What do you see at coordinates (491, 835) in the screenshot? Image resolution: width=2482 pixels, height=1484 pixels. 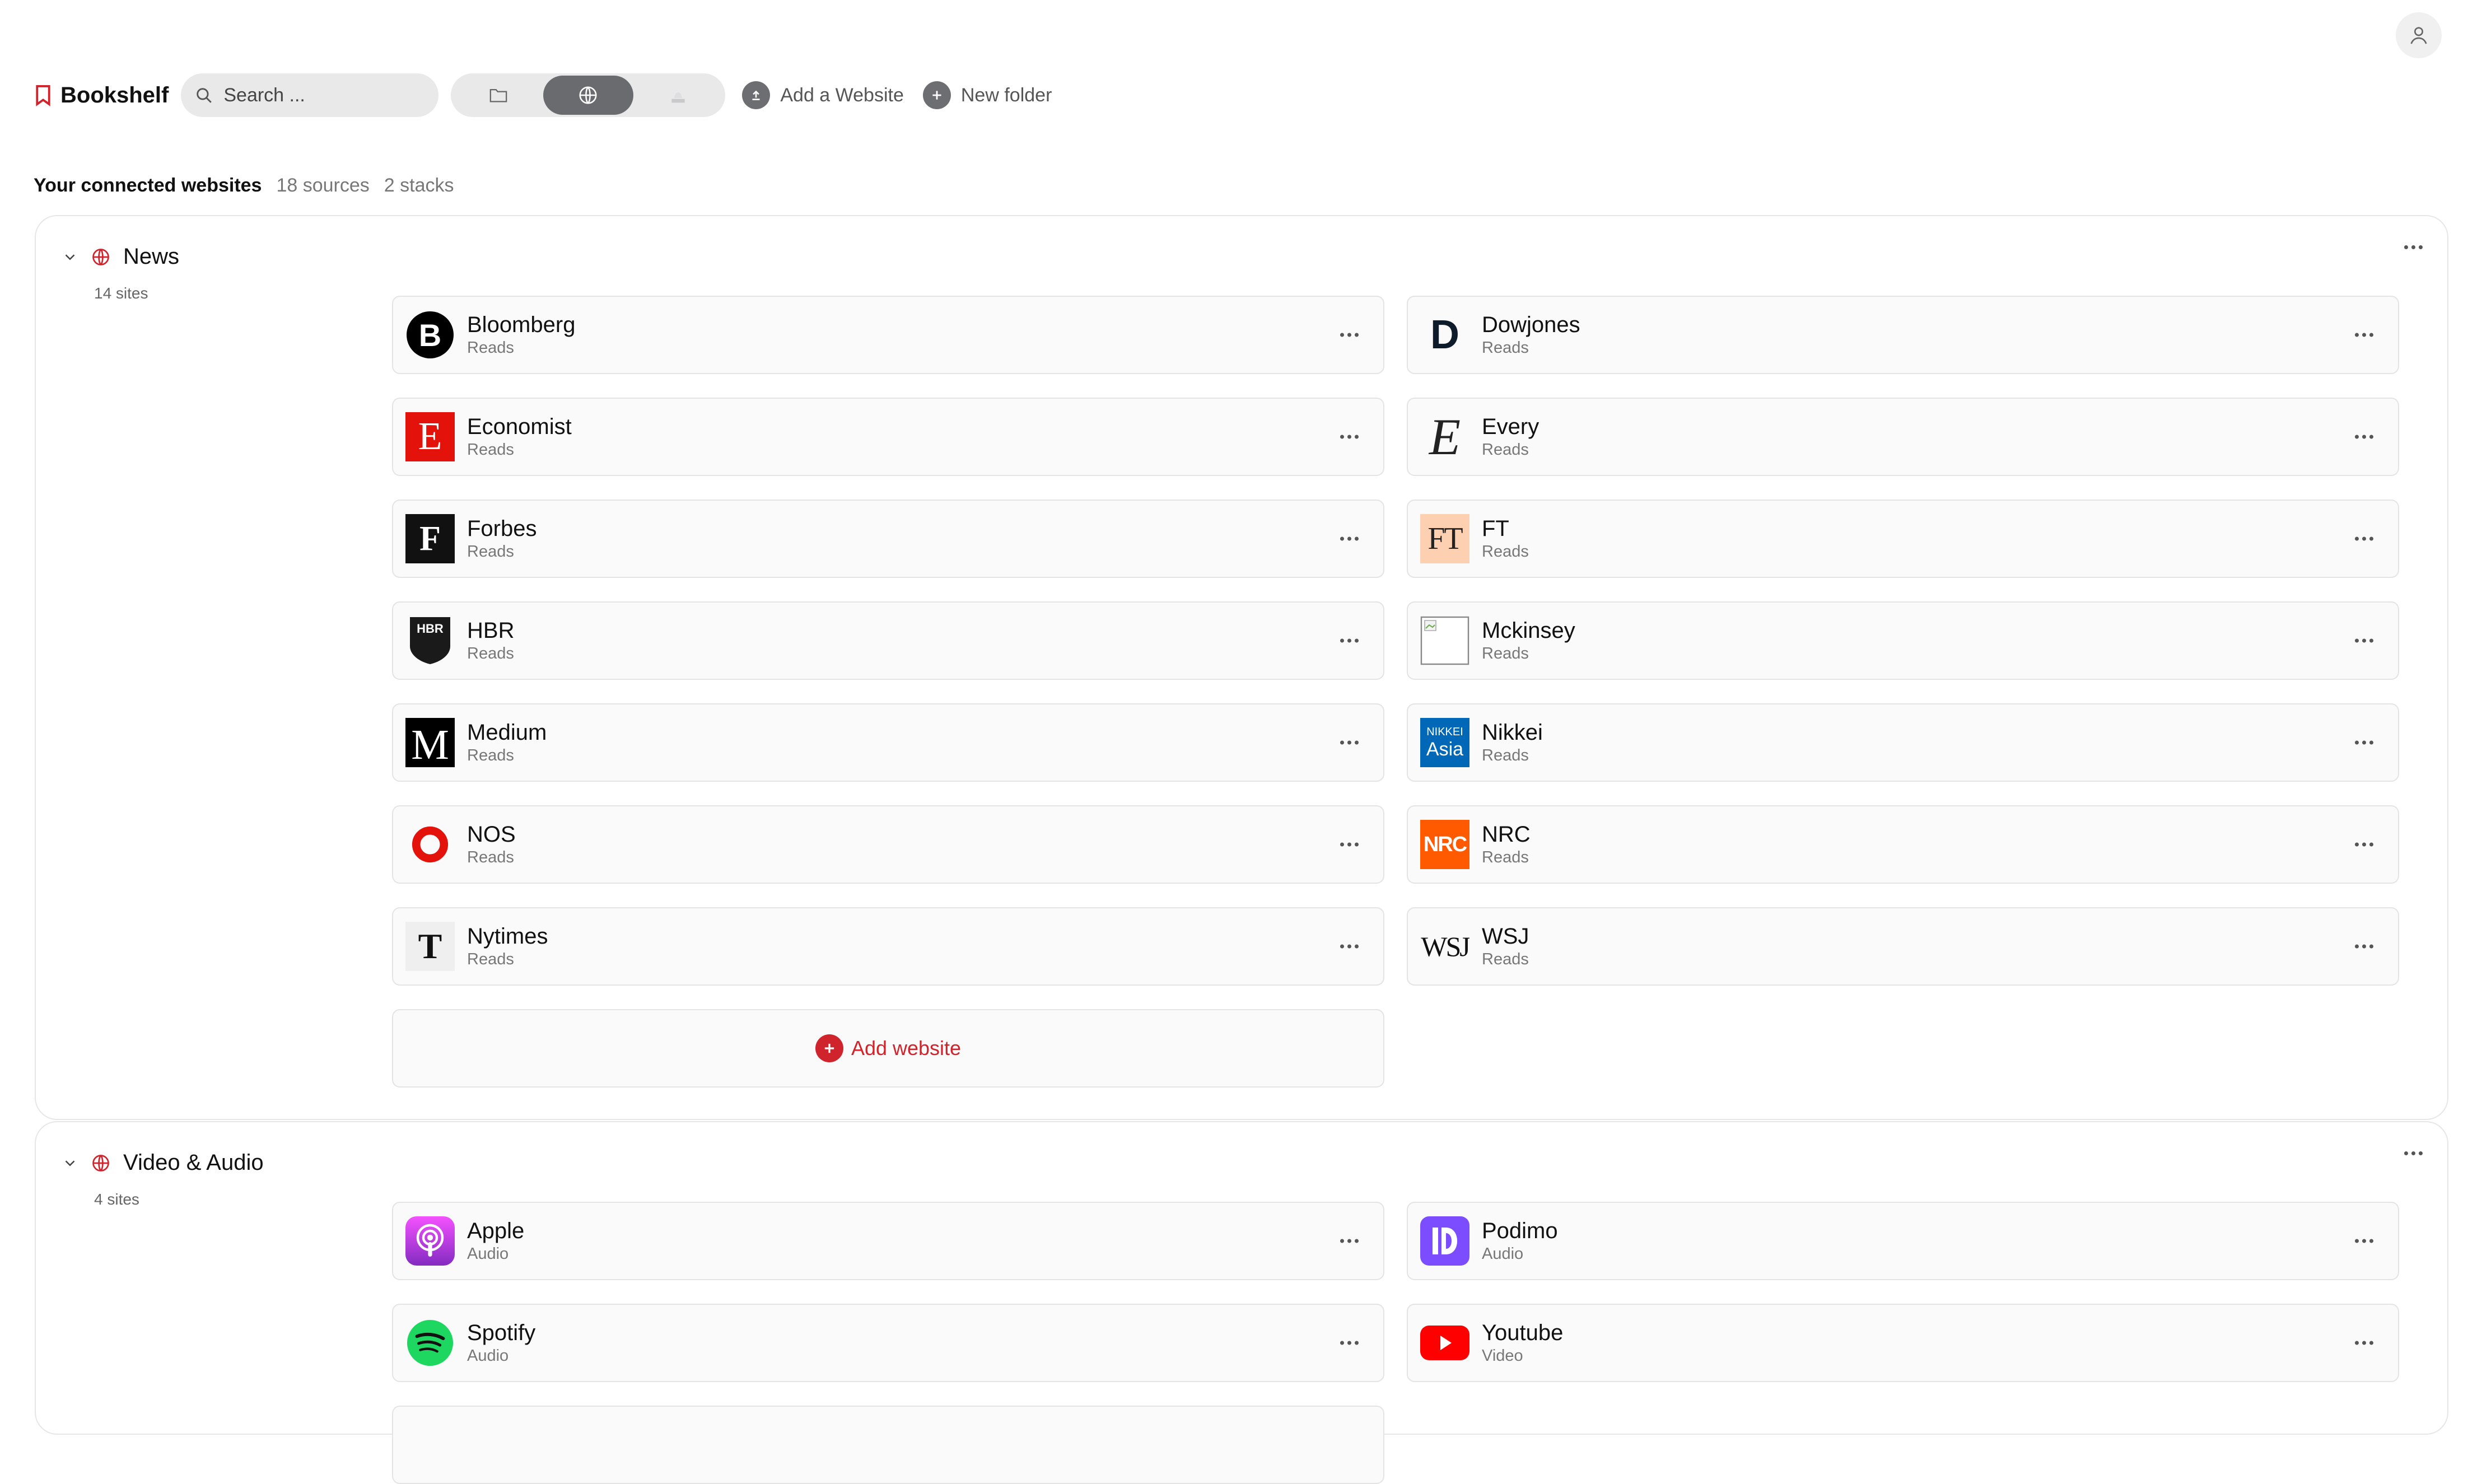 I see `website-name: NOS` at bounding box center [491, 835].